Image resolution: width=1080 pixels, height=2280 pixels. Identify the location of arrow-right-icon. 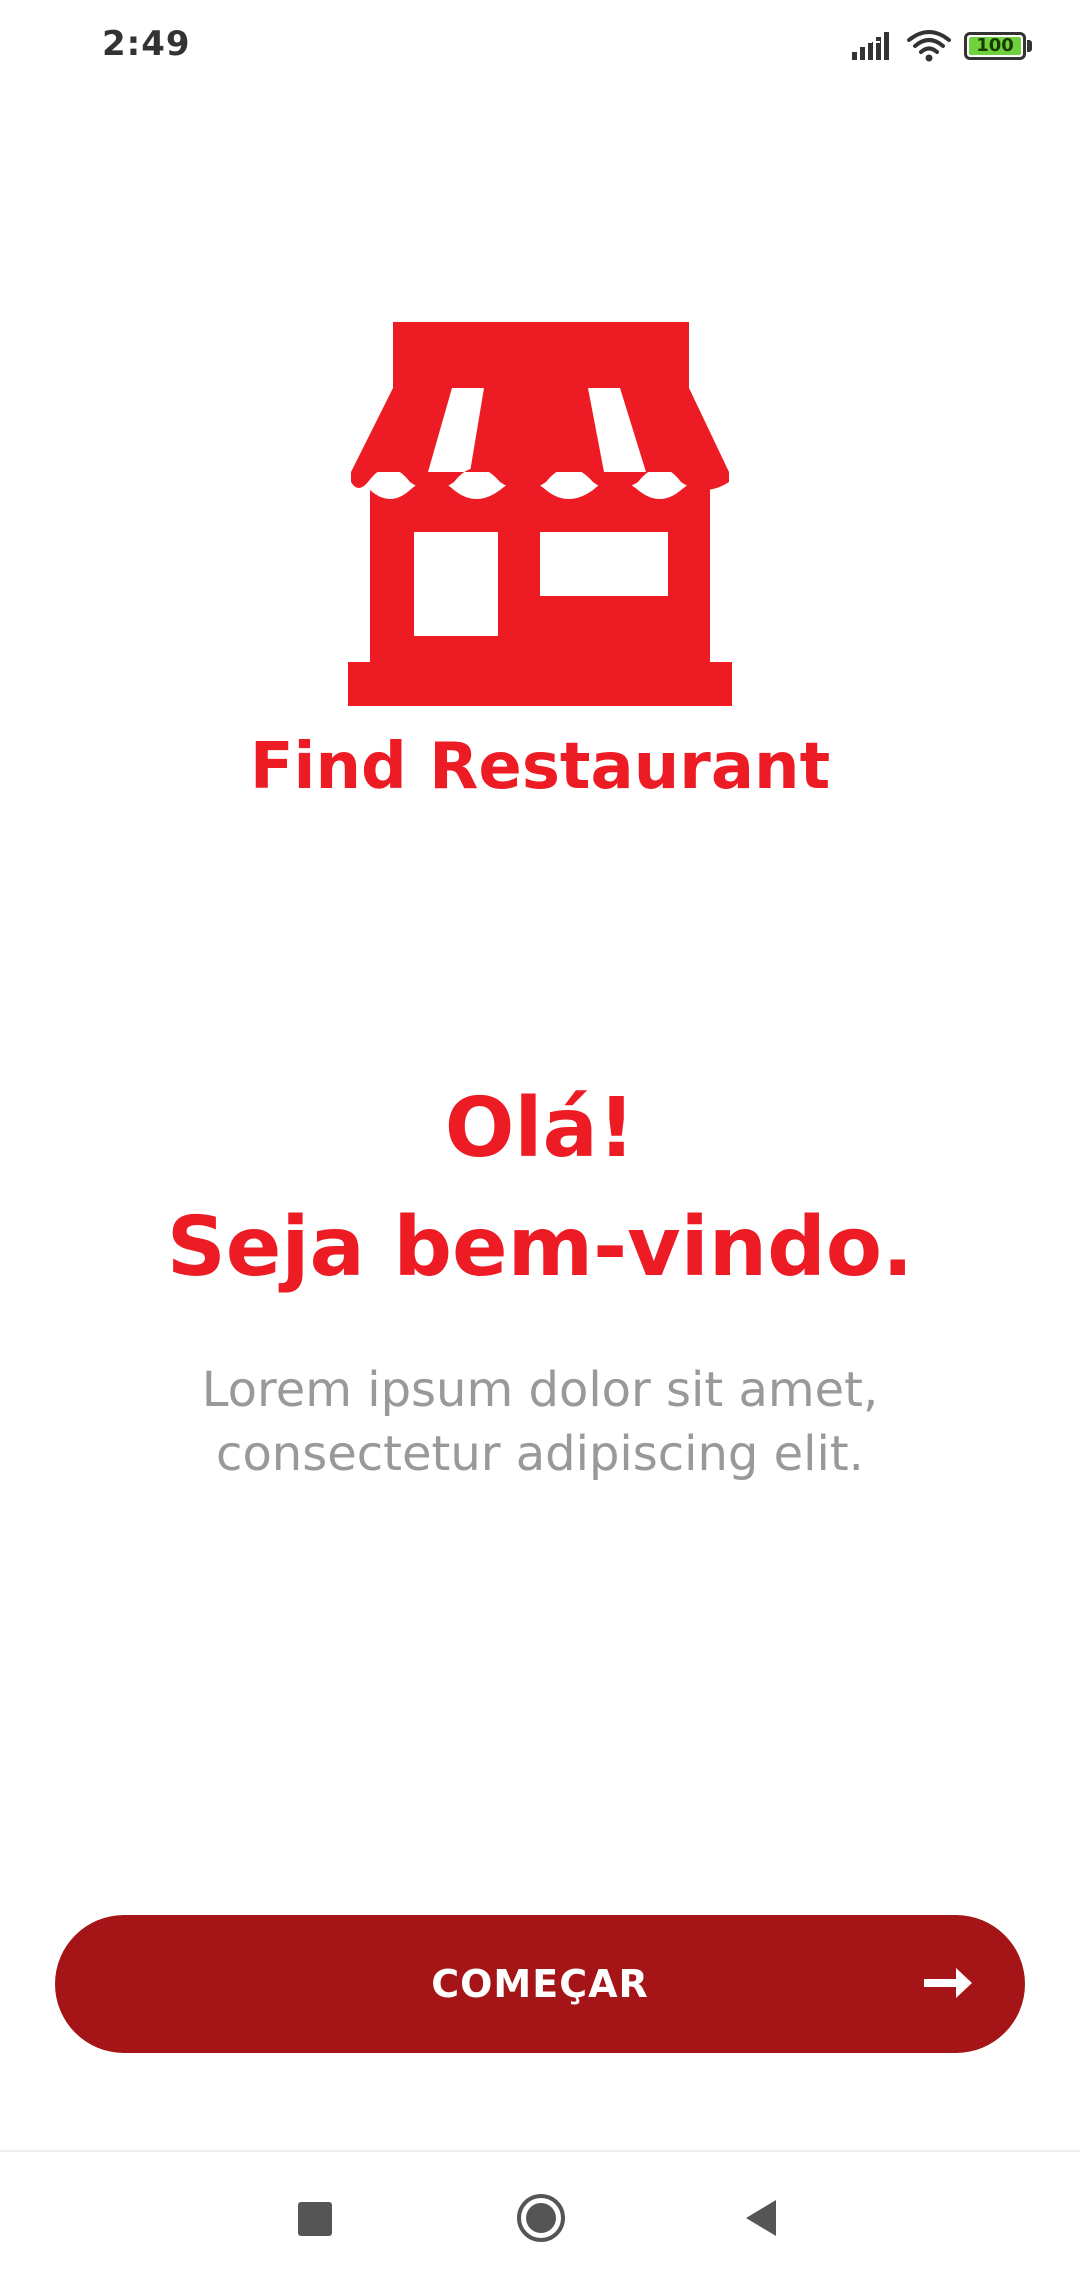
(948, 1983).